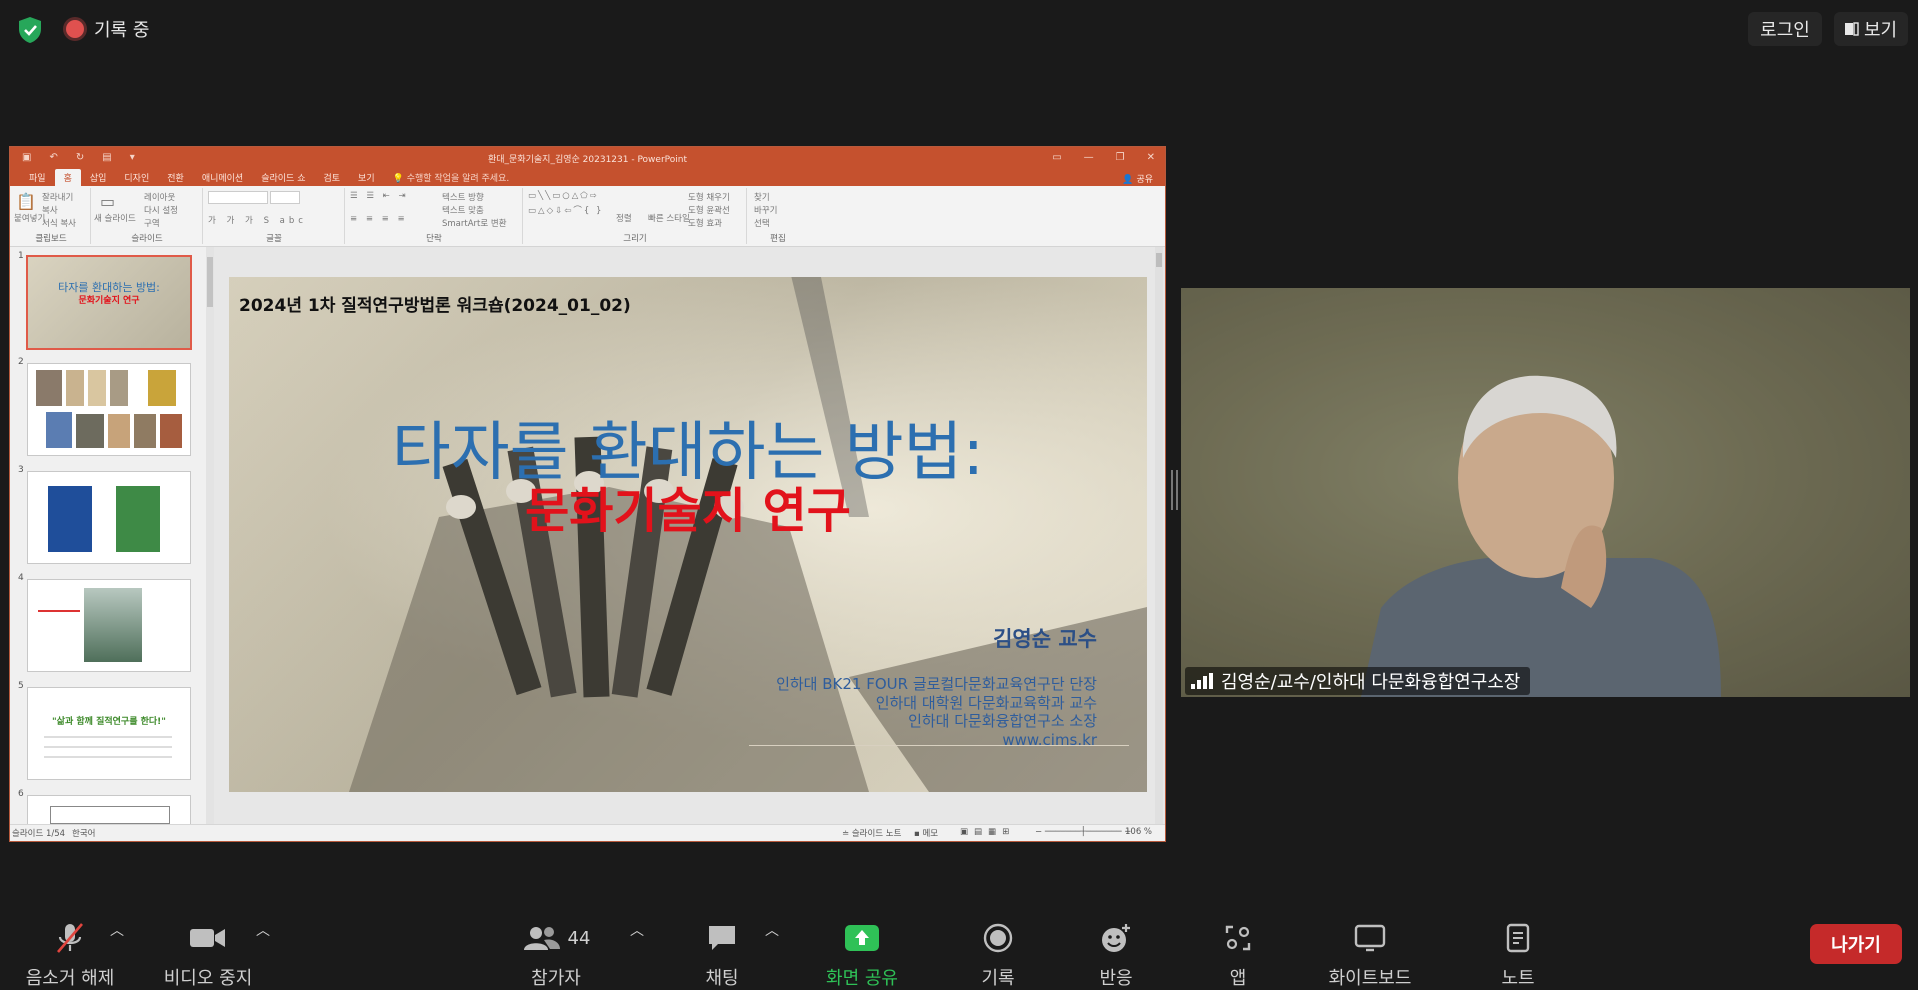 Image resolution: width=1918 pixels, height=990 pixels. I want to click on tab-slideshow: 슬라이드 쇼, so click(283, 177).